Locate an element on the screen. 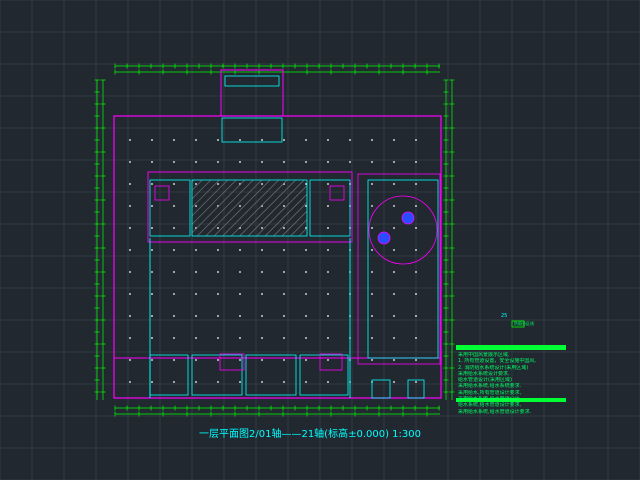 The width and height of the screenshot is (640, 480). east-court-wall is located at coordinates (399, 269).